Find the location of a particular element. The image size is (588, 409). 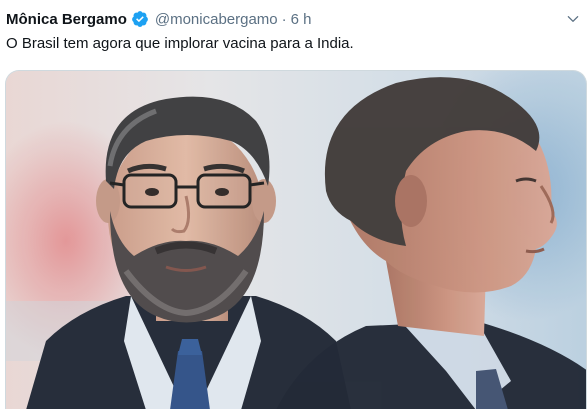

chevron-down-icon is located at coordinates (573, 19).